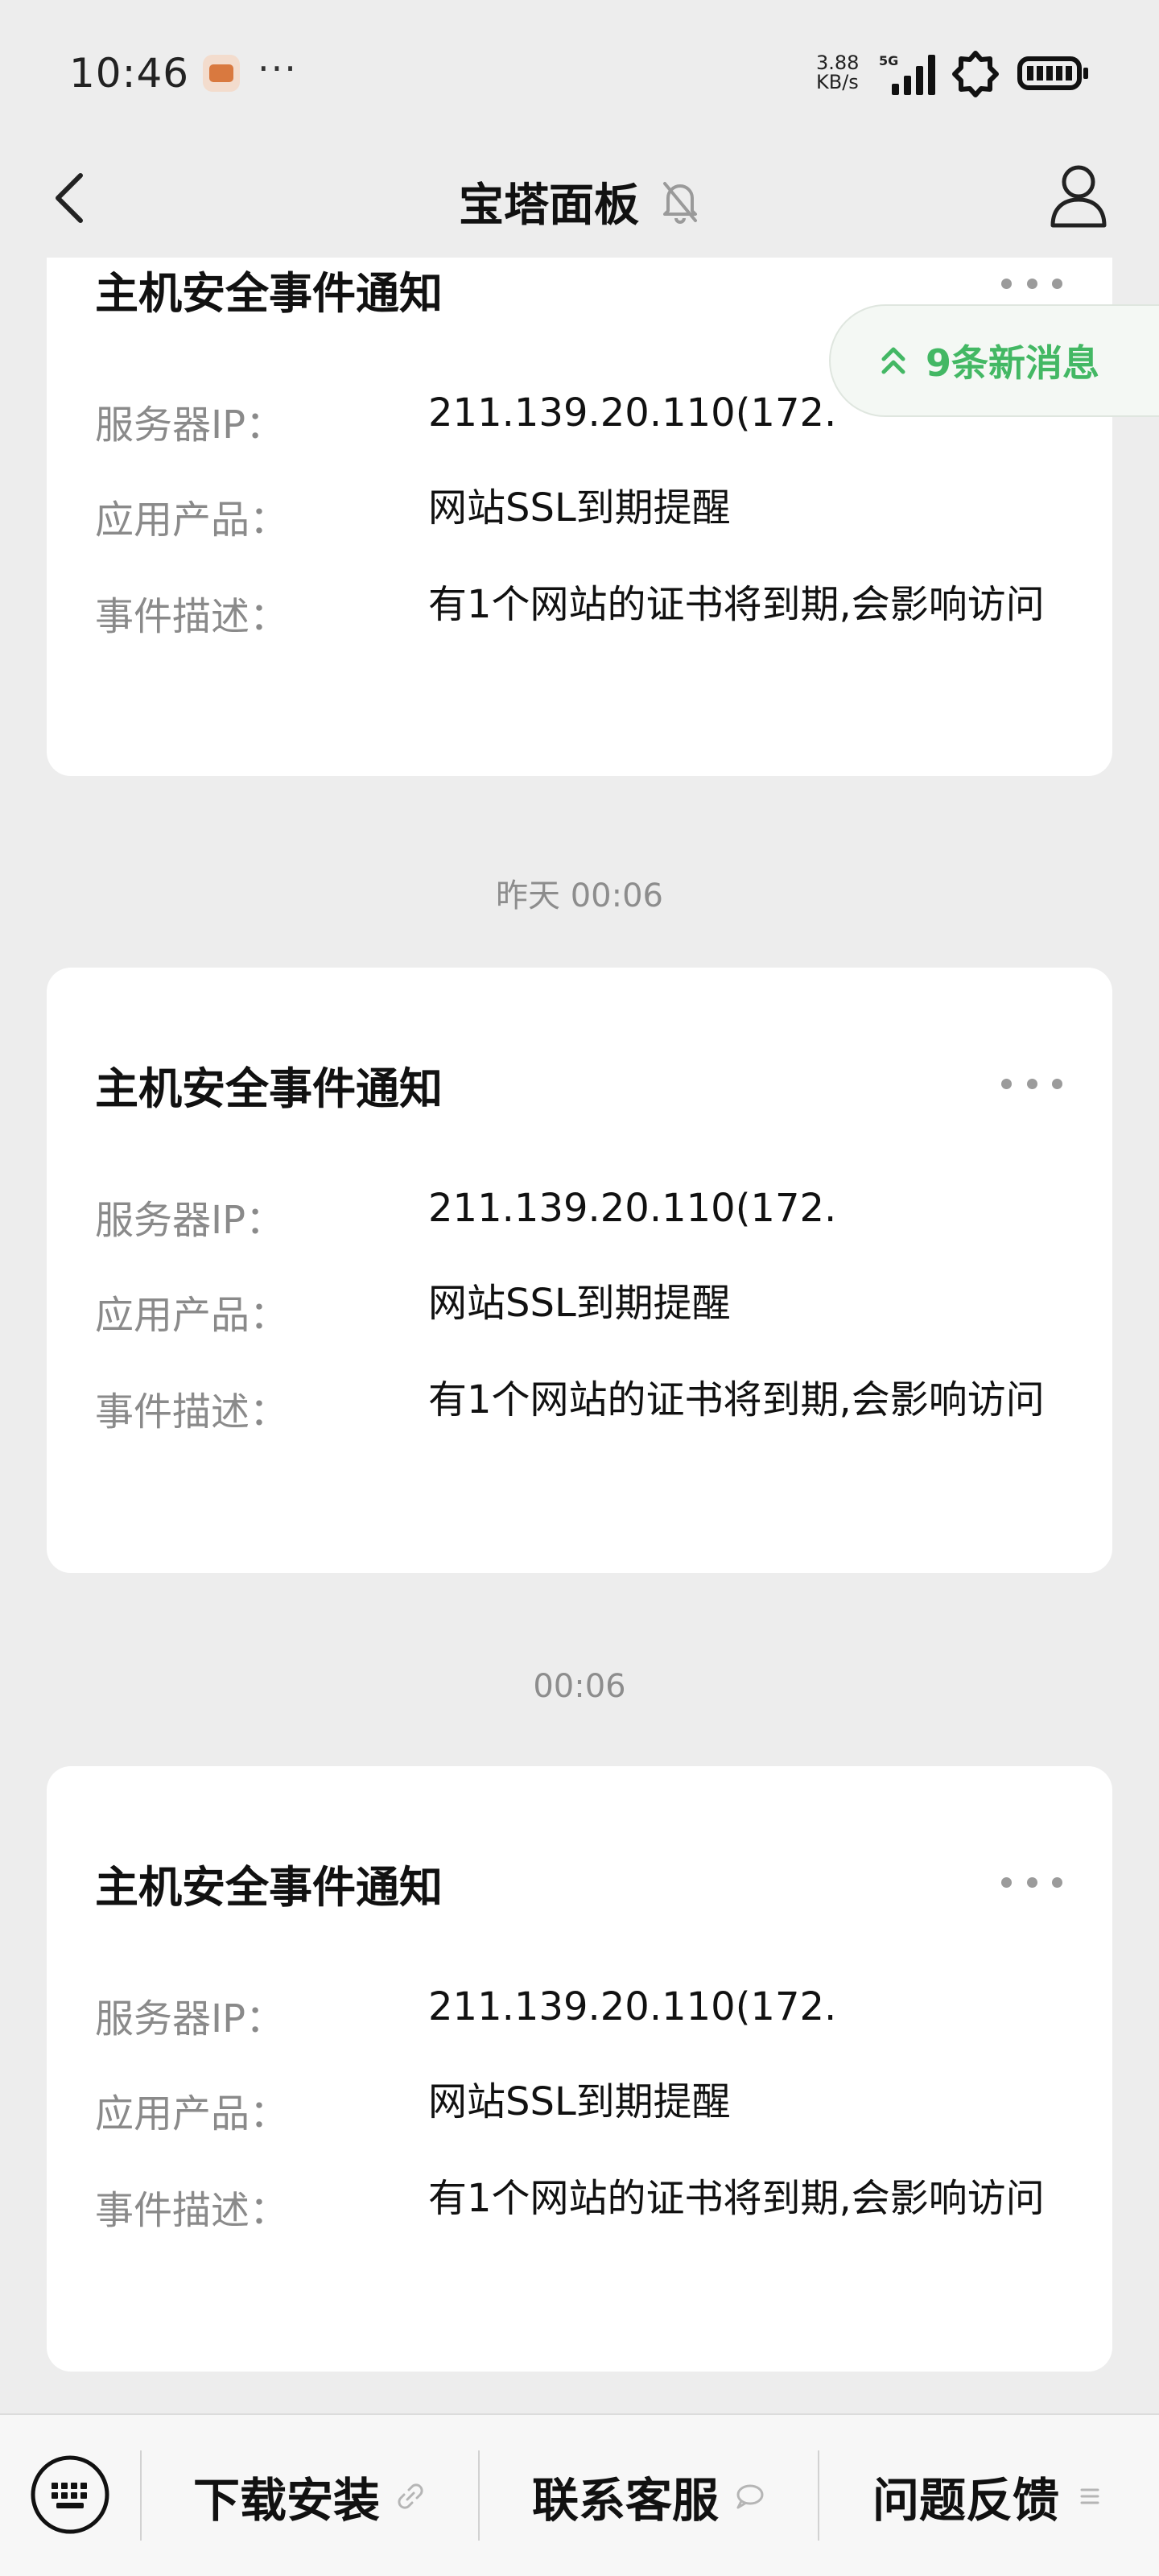  What do you see at coordinates (1078, 196) in the screenshot?
I see `profile-icon` at bounding box center [1078, 196].